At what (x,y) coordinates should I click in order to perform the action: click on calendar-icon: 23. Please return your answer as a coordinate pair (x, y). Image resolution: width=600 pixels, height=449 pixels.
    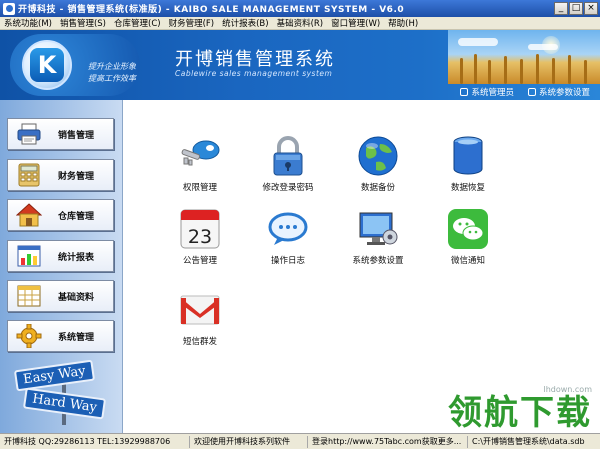
    Looking at the image, I should click on (200, 229).